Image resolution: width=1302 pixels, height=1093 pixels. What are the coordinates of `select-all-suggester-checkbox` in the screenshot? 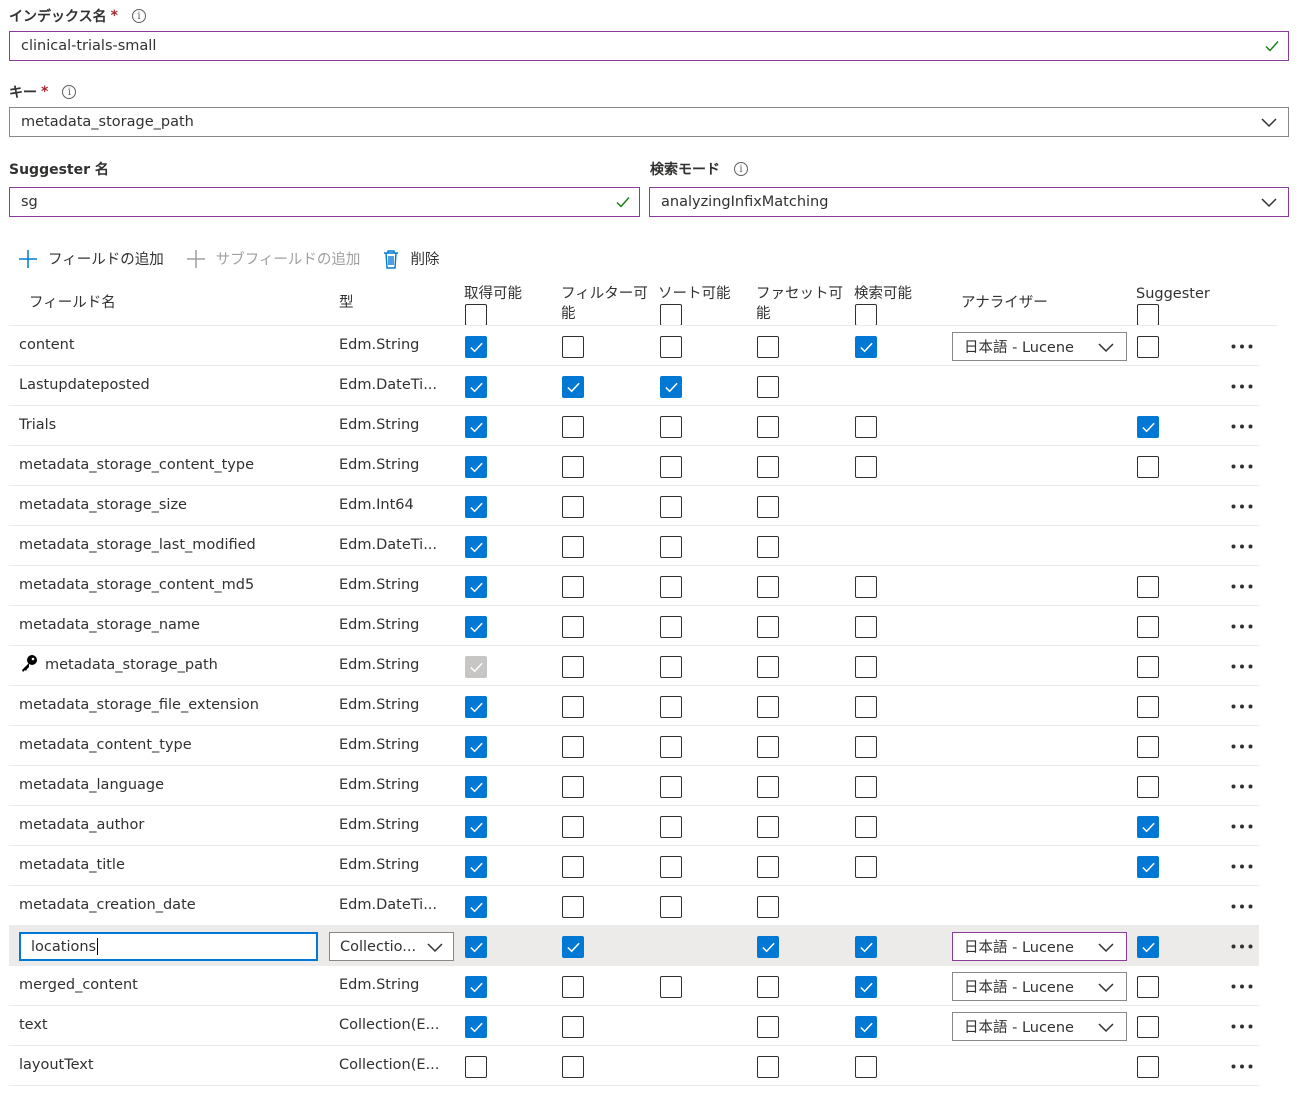 It's located at (1148, 315).